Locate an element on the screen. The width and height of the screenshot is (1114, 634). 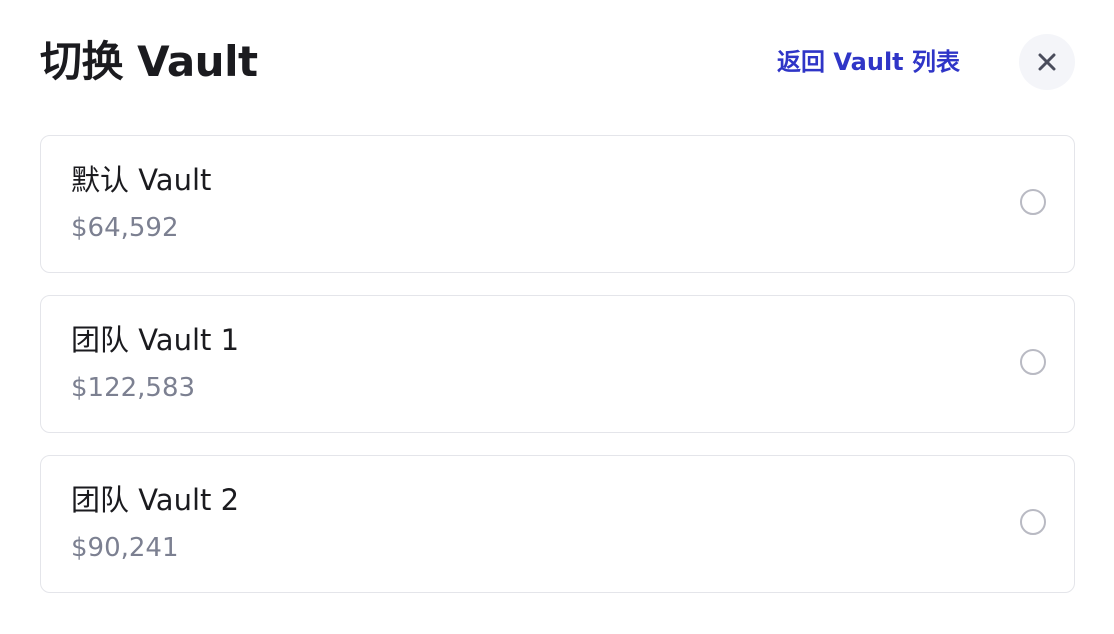
vault-balance: $64,592 is located at coordinates (125, 228).